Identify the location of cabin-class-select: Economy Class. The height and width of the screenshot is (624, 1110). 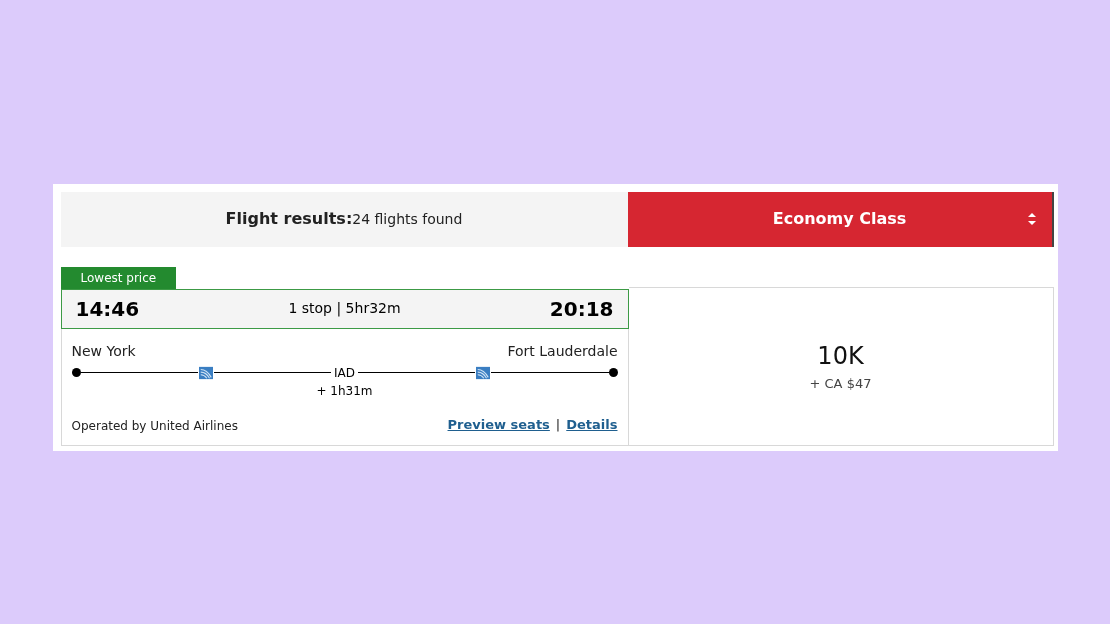
(840, 219).